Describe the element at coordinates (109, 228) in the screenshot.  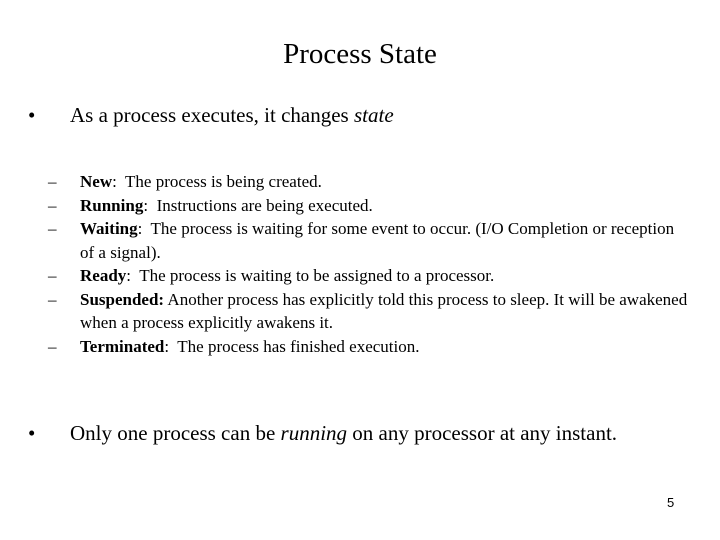
I see `state-name: Waiting` at that location.